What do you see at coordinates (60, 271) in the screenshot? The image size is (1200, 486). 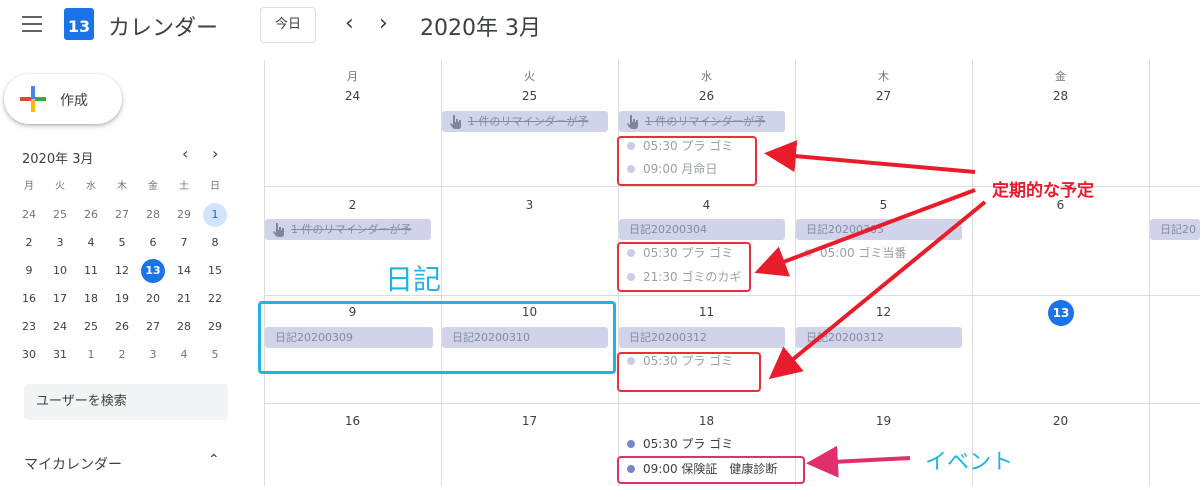 I see `mini-day: 10` at bounding box center [60, 271].